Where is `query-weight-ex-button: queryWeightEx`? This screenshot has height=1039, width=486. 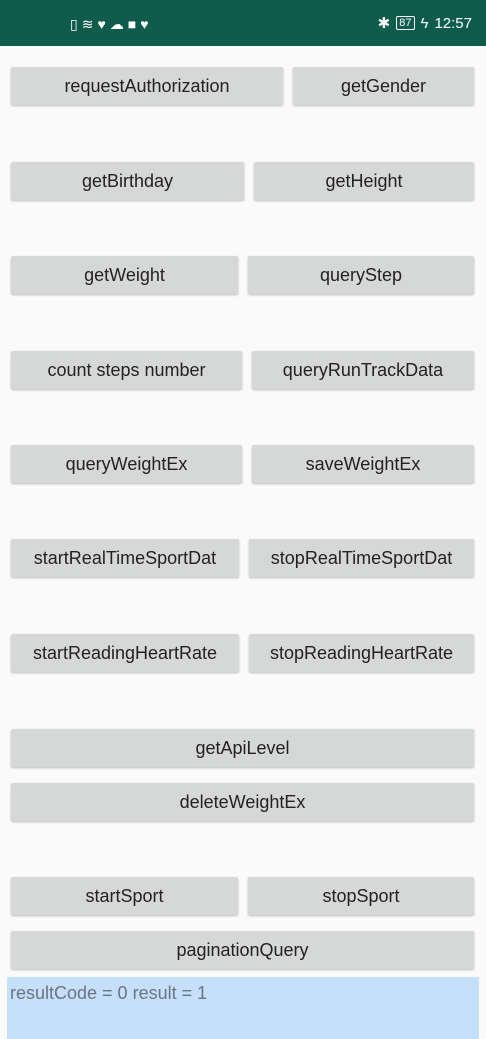
query-weight-ex-button: queryWeightEx is located at coordinates (126, 464).